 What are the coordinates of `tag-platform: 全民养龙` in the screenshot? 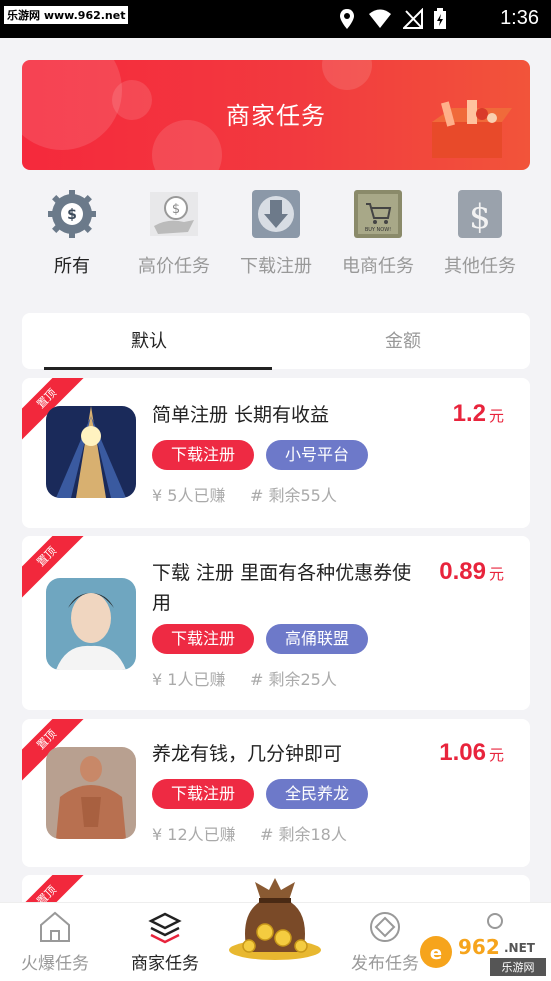 It's located at (317, 794).